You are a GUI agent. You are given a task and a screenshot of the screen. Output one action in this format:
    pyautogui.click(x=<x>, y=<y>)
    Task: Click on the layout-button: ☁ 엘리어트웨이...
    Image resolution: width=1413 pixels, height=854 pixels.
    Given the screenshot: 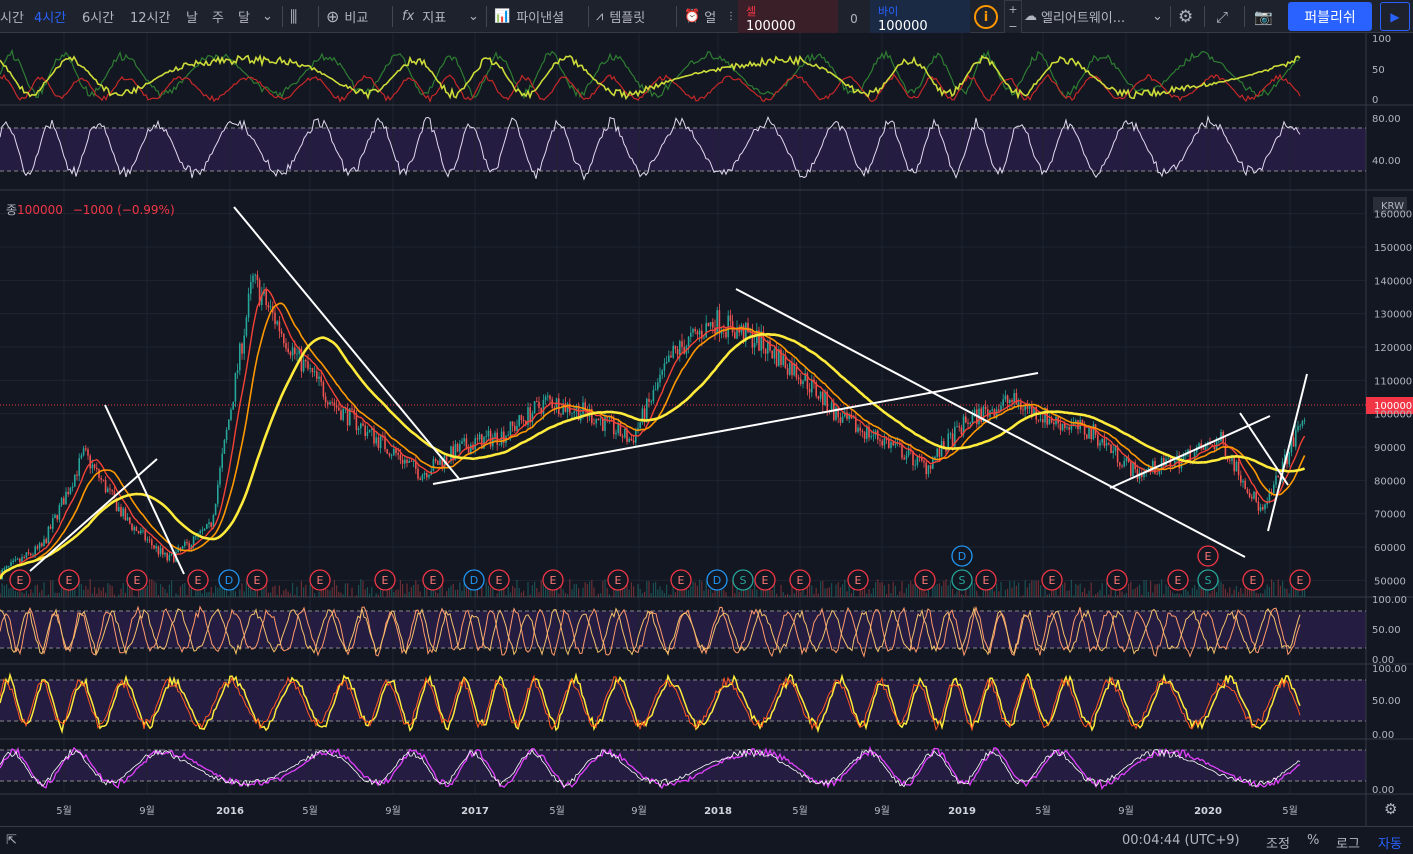 What is the action you would take?
    pyautogui.click(x=1074, y=16)
    